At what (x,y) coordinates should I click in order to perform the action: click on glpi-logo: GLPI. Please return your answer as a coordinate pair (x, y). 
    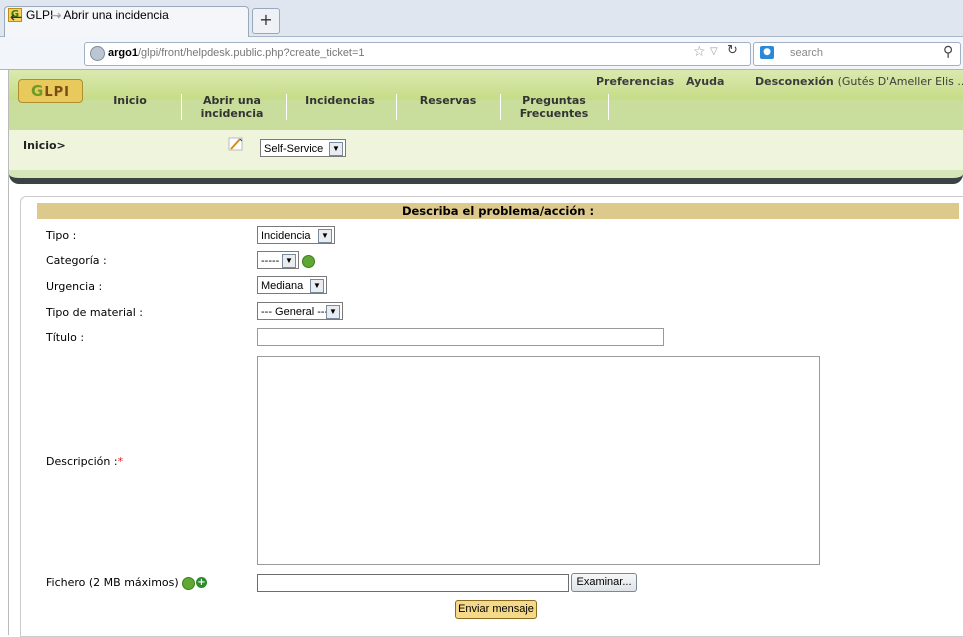
    Looking at the image, I should click on (50, 91).